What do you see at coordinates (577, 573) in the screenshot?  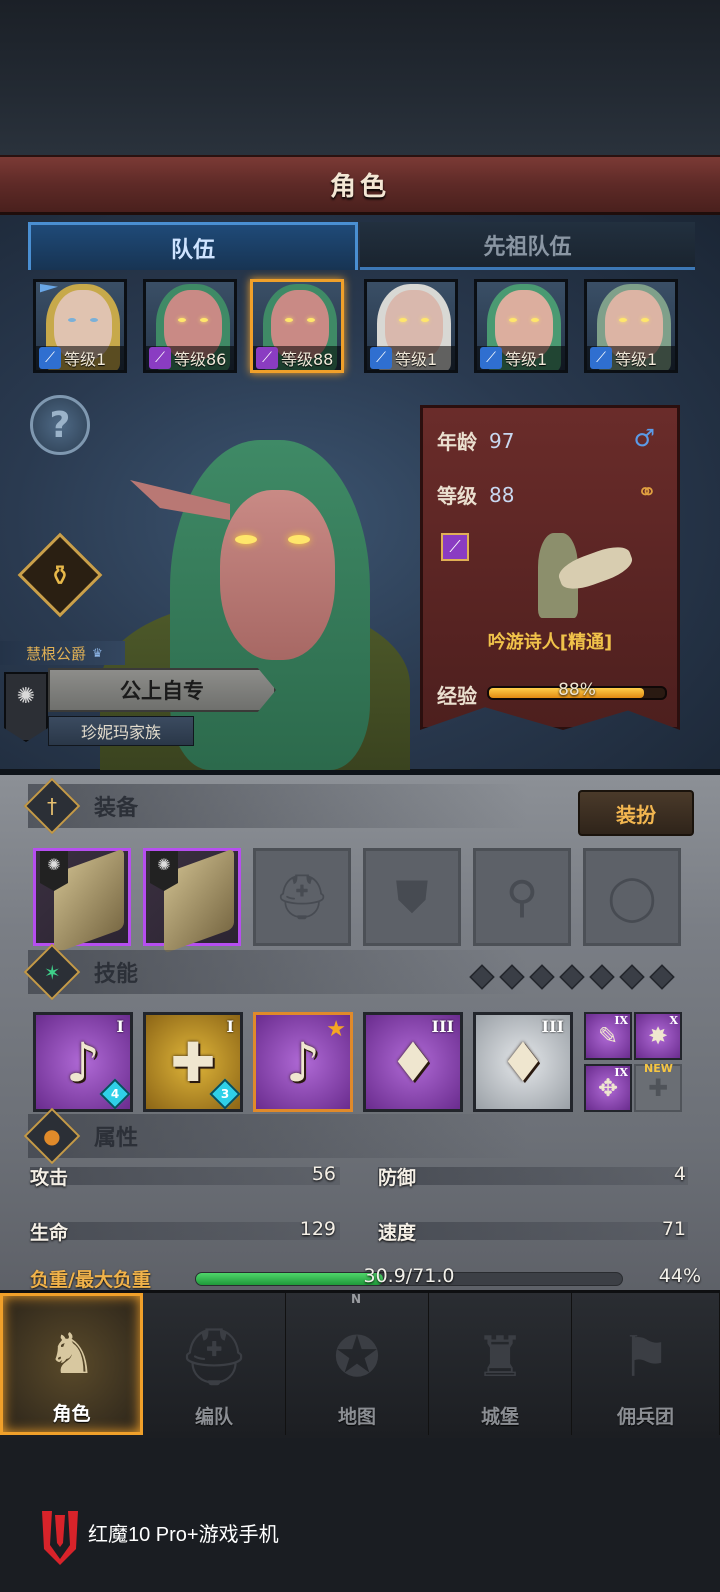 I see `bard-figure` at bounding box center [577, 573].